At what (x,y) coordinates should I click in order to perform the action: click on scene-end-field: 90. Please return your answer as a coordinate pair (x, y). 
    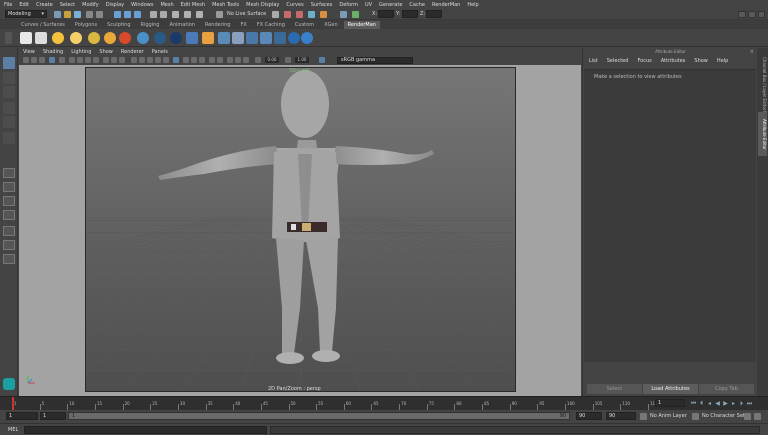
    Looking at the image, I should click on (621, 416).